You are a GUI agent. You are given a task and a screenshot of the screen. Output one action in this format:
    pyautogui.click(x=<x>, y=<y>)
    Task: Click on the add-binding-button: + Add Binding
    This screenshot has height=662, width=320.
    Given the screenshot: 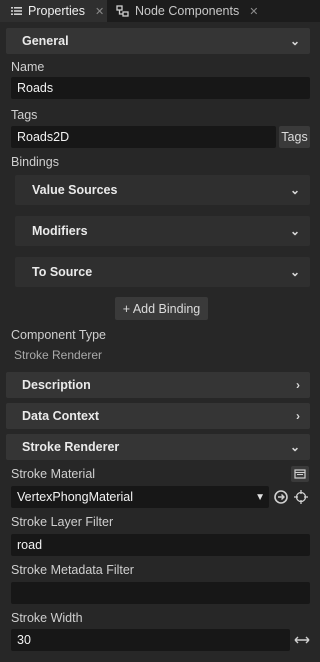 What is the action you would take?
    pyautogui.click(x=161, y=308)
    